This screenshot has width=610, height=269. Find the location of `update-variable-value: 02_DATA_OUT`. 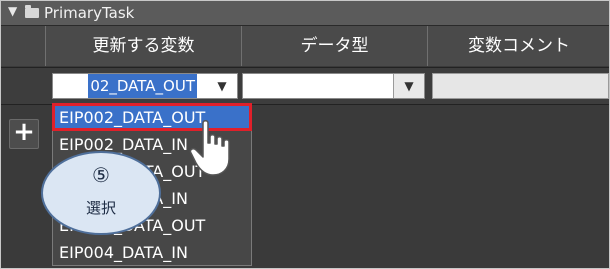

update-variable-value: 02_DATA_OUT is located at coordinates (142, 86).